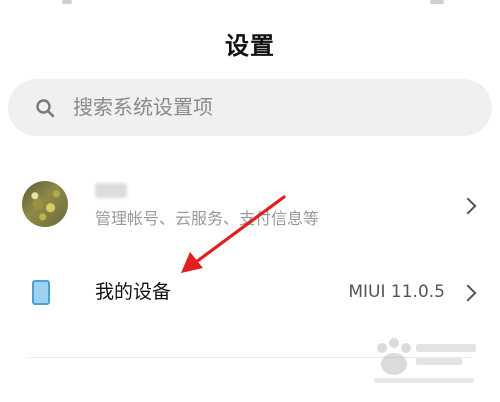 Image resolution: width=500 pixels, height=402 pixels. What do you see at coordinates (45, 108) in the screenshot?
I see `search-icon` at bounding box center [45, 108].